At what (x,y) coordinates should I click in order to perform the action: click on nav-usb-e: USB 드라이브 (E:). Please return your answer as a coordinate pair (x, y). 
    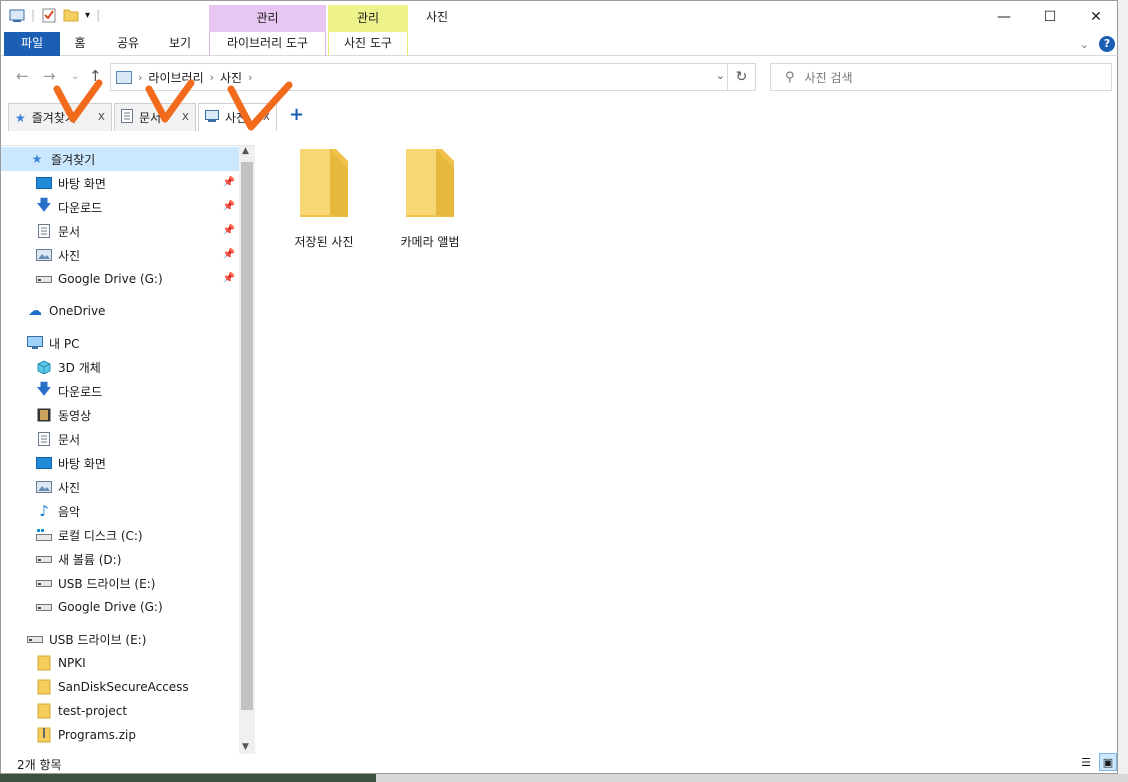
    Looking at the image, I should click on (120, 583).